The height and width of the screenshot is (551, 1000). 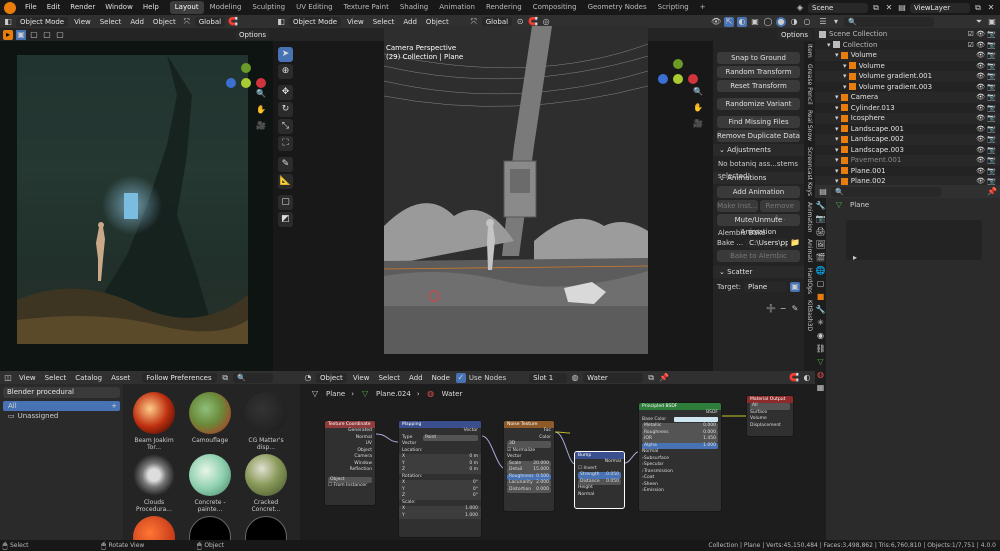 I want to click on physics-tab-icon: ◉, so click(x=821, y=336).